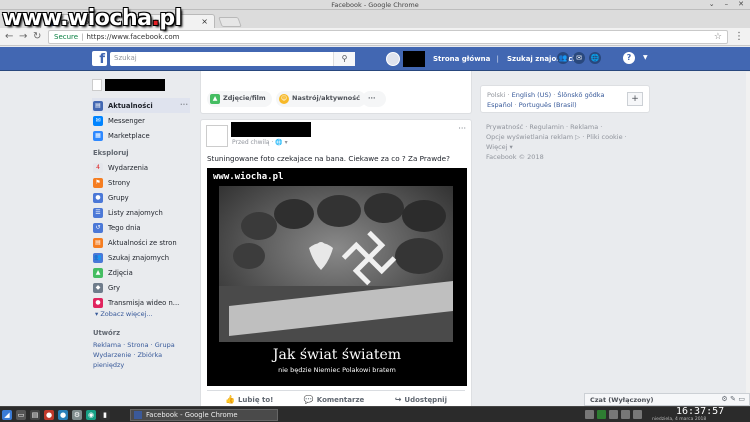  Describe the element at coordinates (421, 399) in the screenshot. I see `share-button: ↪ Udostępnij` at that location.